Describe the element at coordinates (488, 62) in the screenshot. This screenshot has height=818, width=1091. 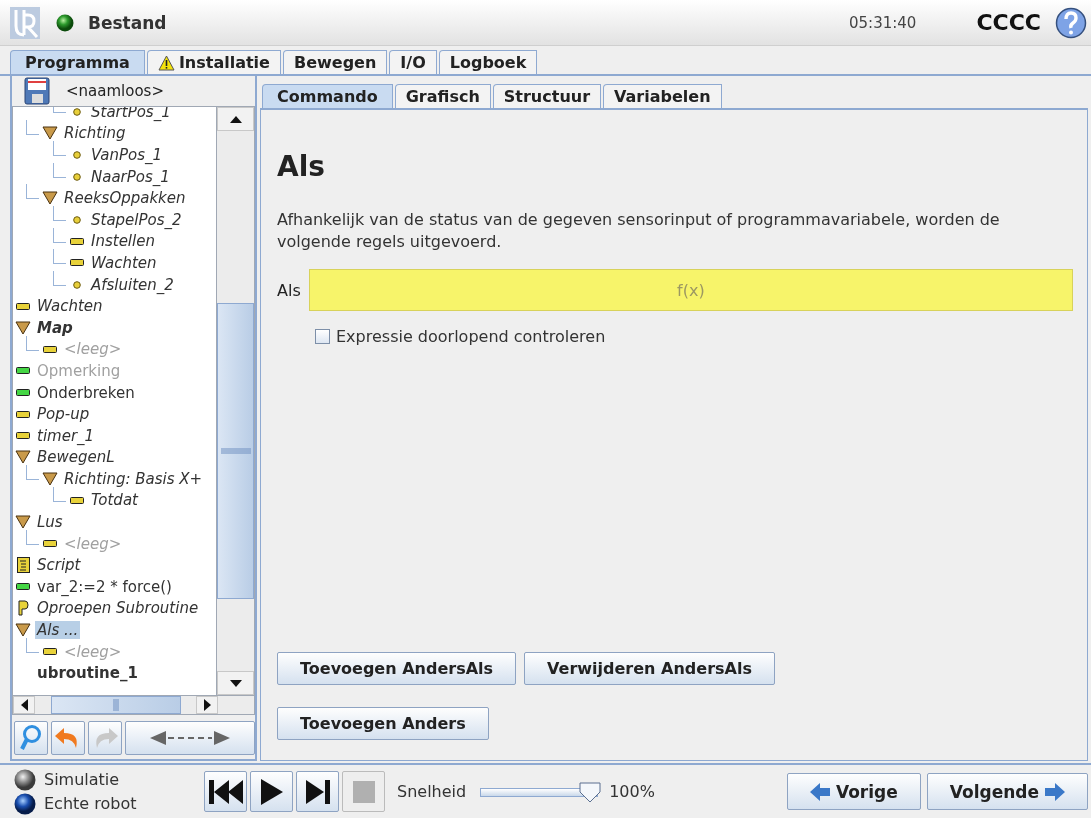
I see `main-tab: Logboek` at that location.